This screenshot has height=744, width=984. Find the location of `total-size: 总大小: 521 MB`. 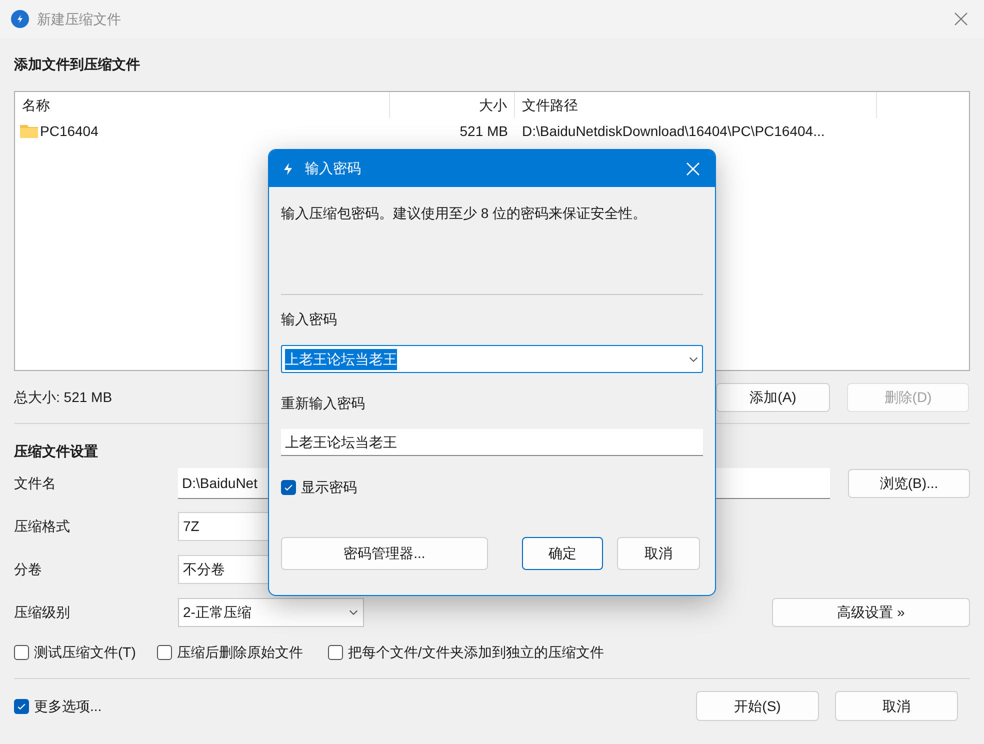

total-size: 总大小: 521 MB is located at coordinates (63, 397).